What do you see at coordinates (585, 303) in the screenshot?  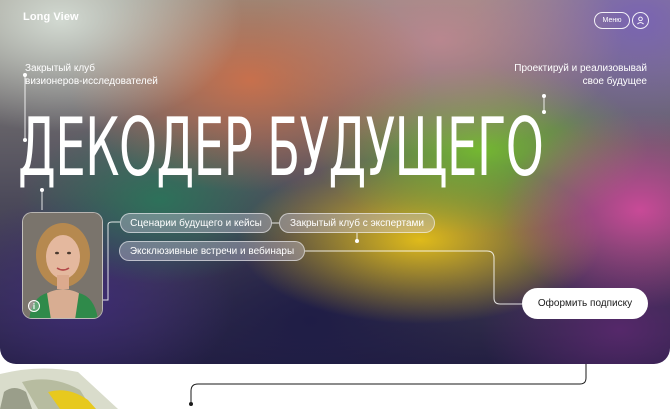 I see `subscribe-button: Оформить подписку` at bounding box center [585, 303].